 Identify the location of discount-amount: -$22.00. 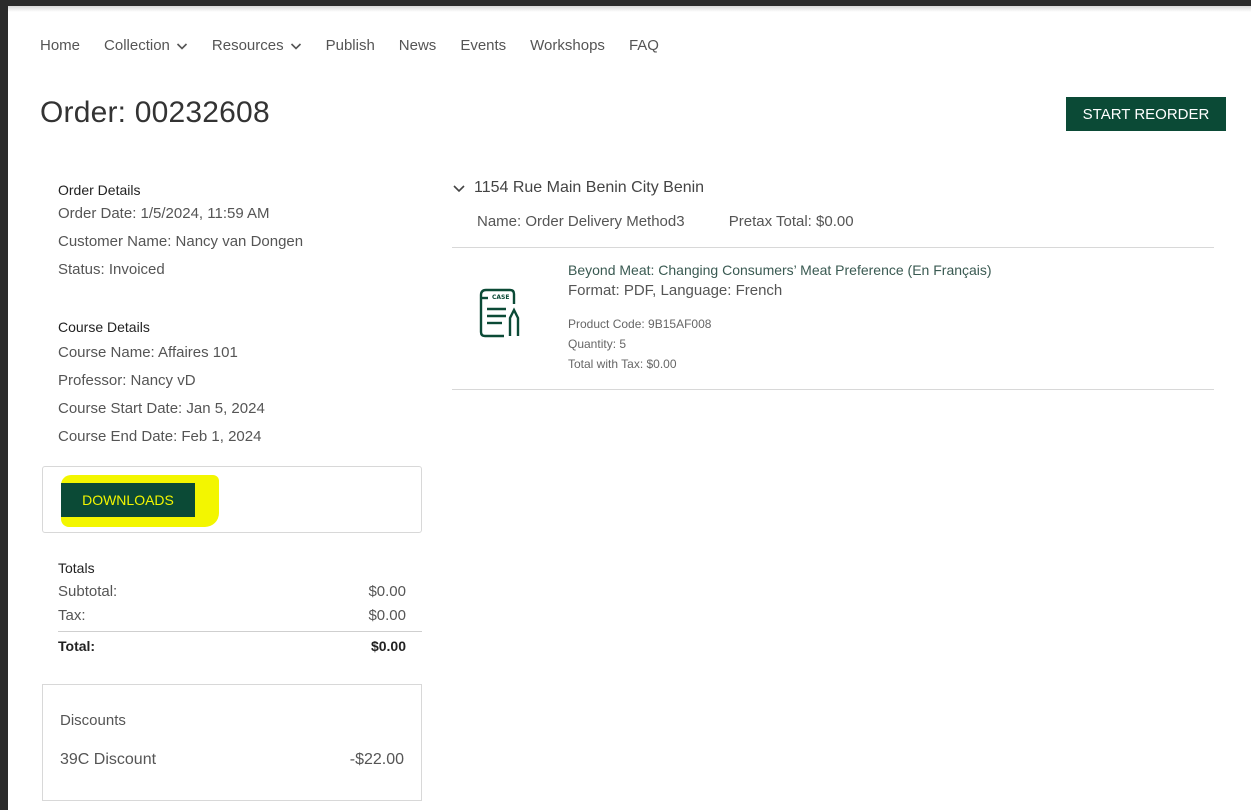
(376, 759).